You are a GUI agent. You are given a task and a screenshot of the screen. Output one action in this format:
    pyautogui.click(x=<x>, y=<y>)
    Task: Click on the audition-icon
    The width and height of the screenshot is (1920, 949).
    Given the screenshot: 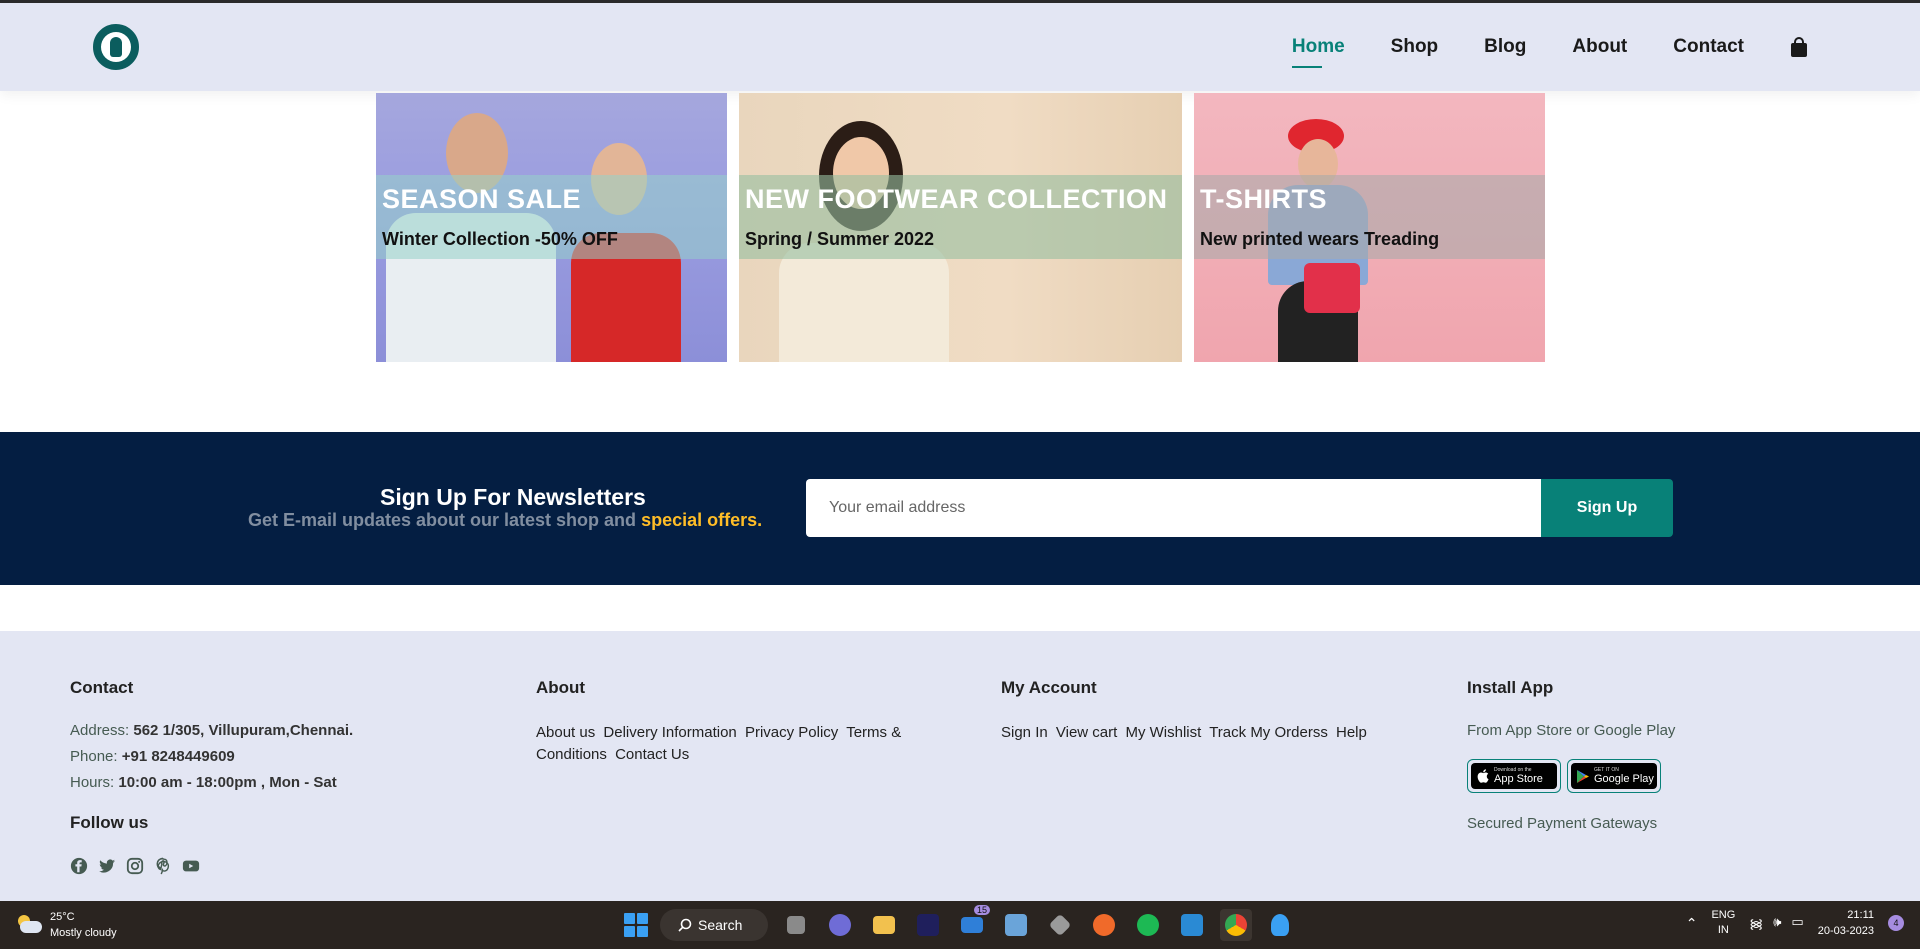 What is the action you would take?
    pyautogui.click(x=928, y=925)
    